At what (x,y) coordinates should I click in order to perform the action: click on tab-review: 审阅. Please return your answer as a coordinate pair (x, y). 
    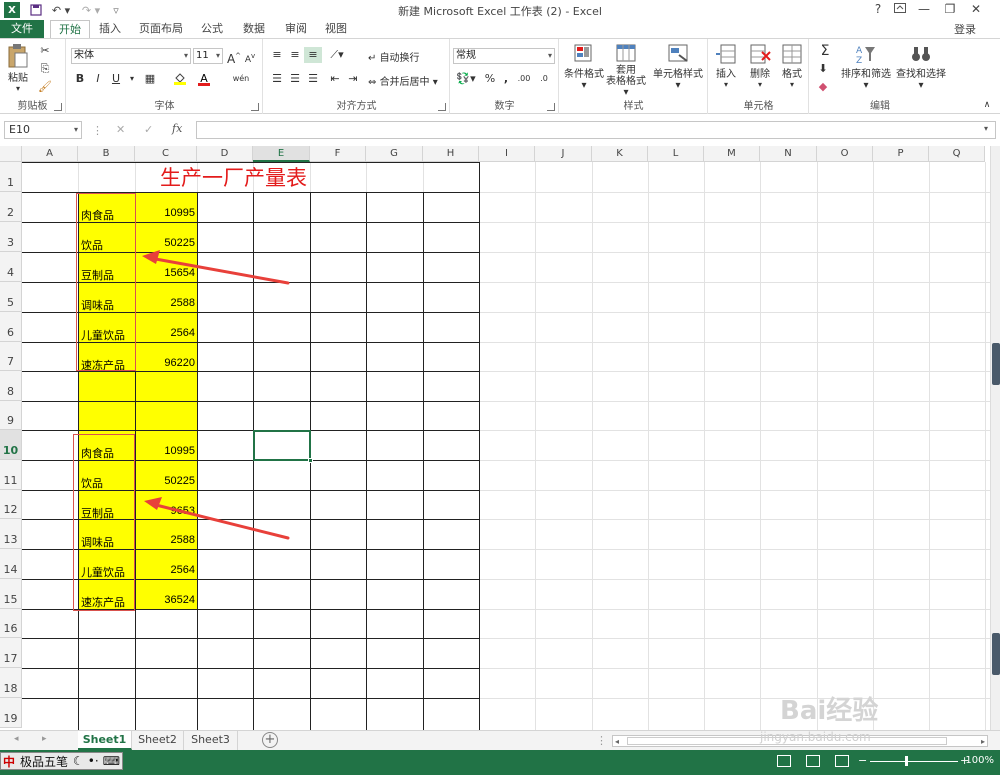
    Looking at the image, I should click on (296, 29).